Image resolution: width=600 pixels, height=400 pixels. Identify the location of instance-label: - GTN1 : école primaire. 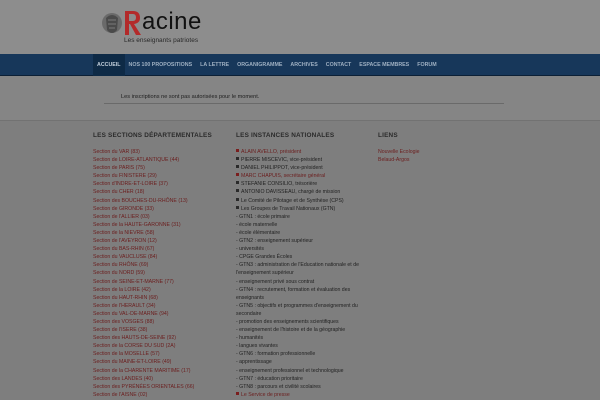
(263, 216).